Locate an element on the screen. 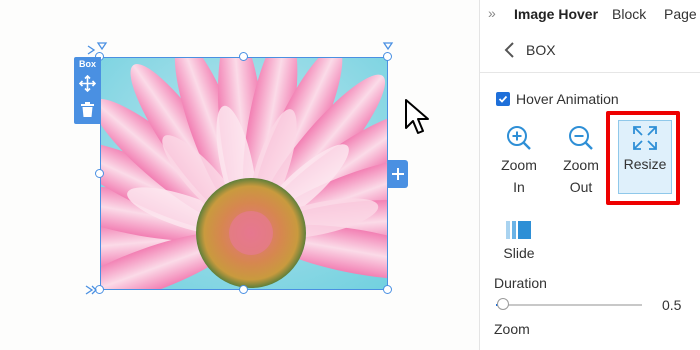 Image resolution: width=700 pixels, height=350 pixels. highlight-box is located at coordinates (643, 158).